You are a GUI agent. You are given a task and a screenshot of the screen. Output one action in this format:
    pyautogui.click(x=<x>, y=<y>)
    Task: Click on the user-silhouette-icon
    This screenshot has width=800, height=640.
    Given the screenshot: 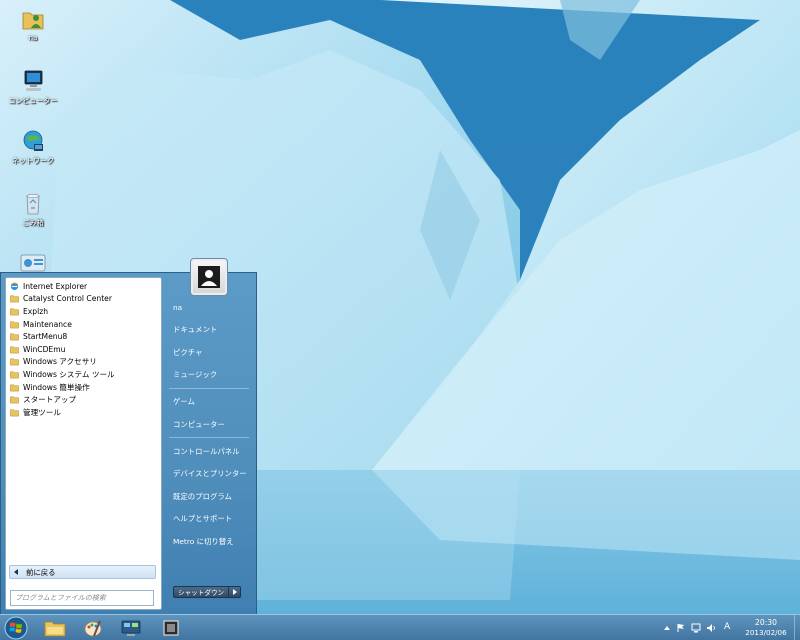 What is the action you would take?
    pyautogui.click(x=209, y=277)
    